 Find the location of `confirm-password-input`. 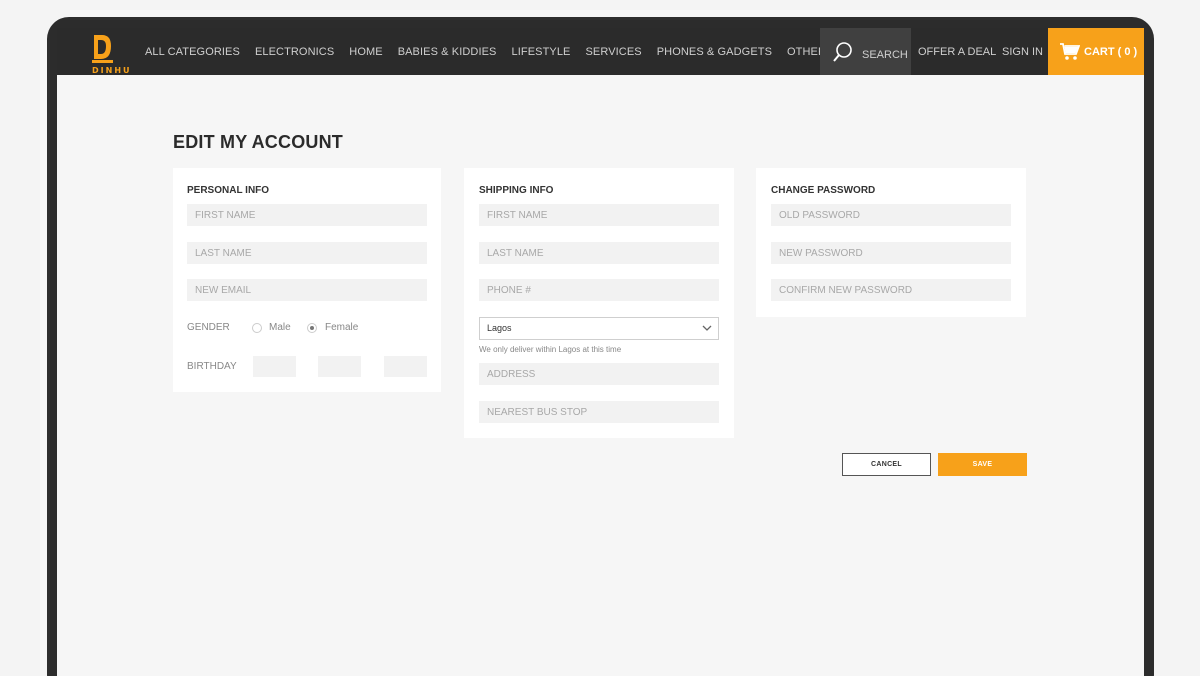

confirm-password-input is located at coordinates (891, 290).